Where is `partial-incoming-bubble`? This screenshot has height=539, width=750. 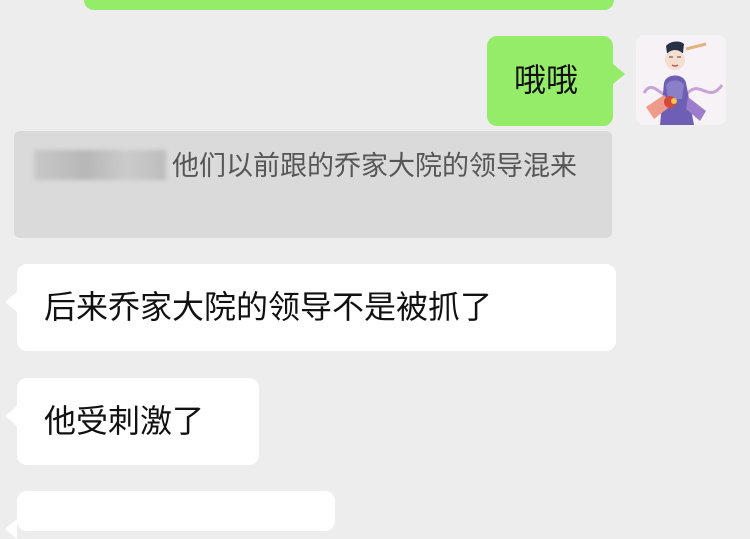 partial-incoming-bubble is located at coordinates (170, 515).